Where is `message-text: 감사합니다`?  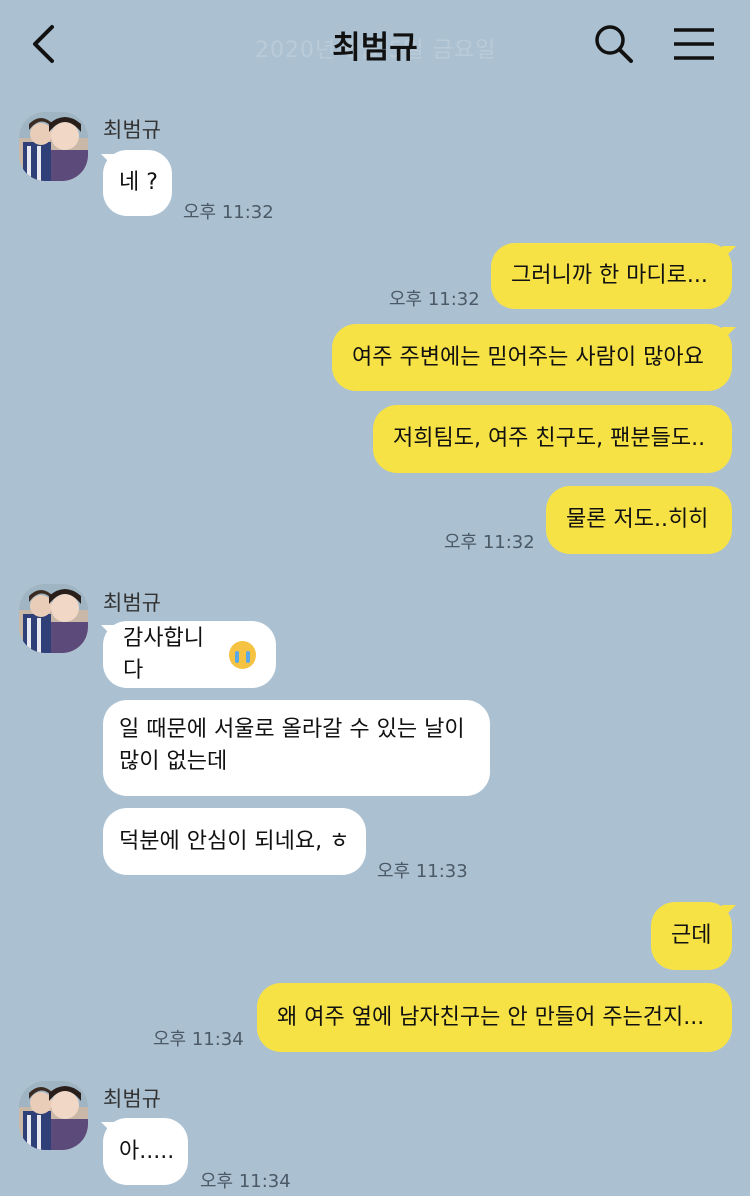 message-text: 감사합니다 is located at coordinates (163, 654).